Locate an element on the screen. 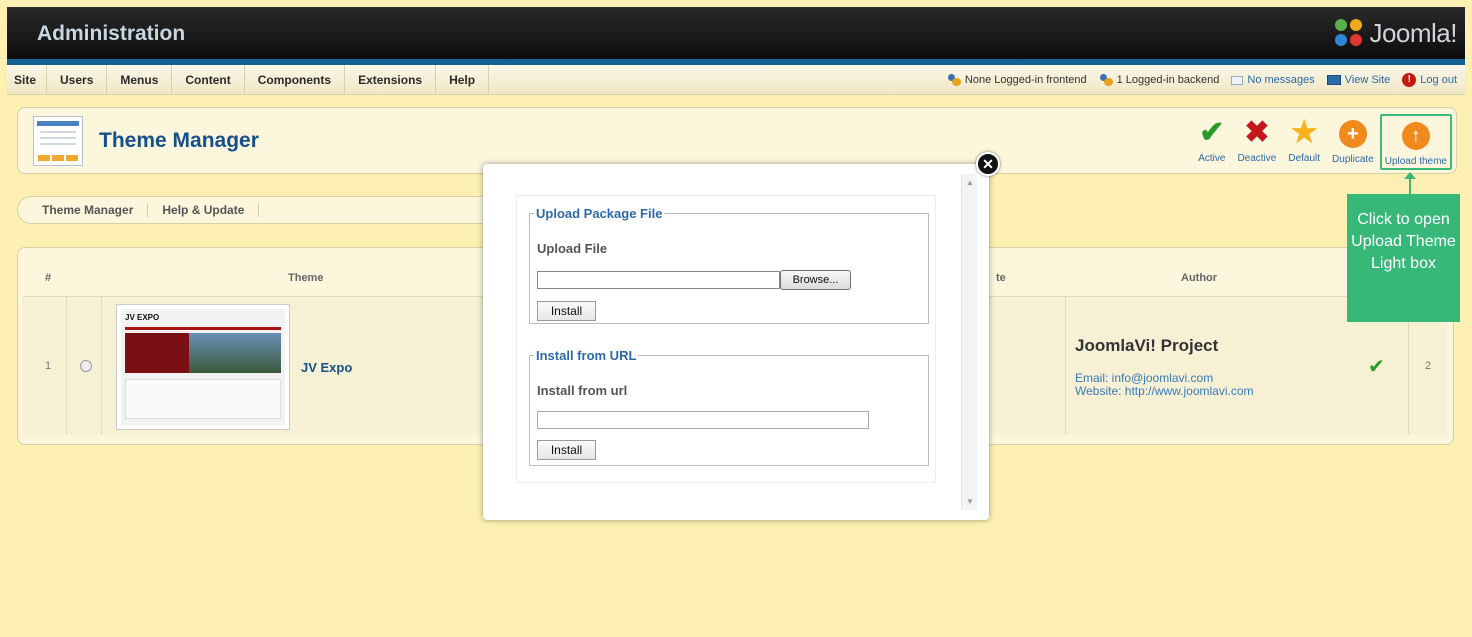 The height and width of the screenshot is (637, 1472). url-input is located at coordinates (703, 420).